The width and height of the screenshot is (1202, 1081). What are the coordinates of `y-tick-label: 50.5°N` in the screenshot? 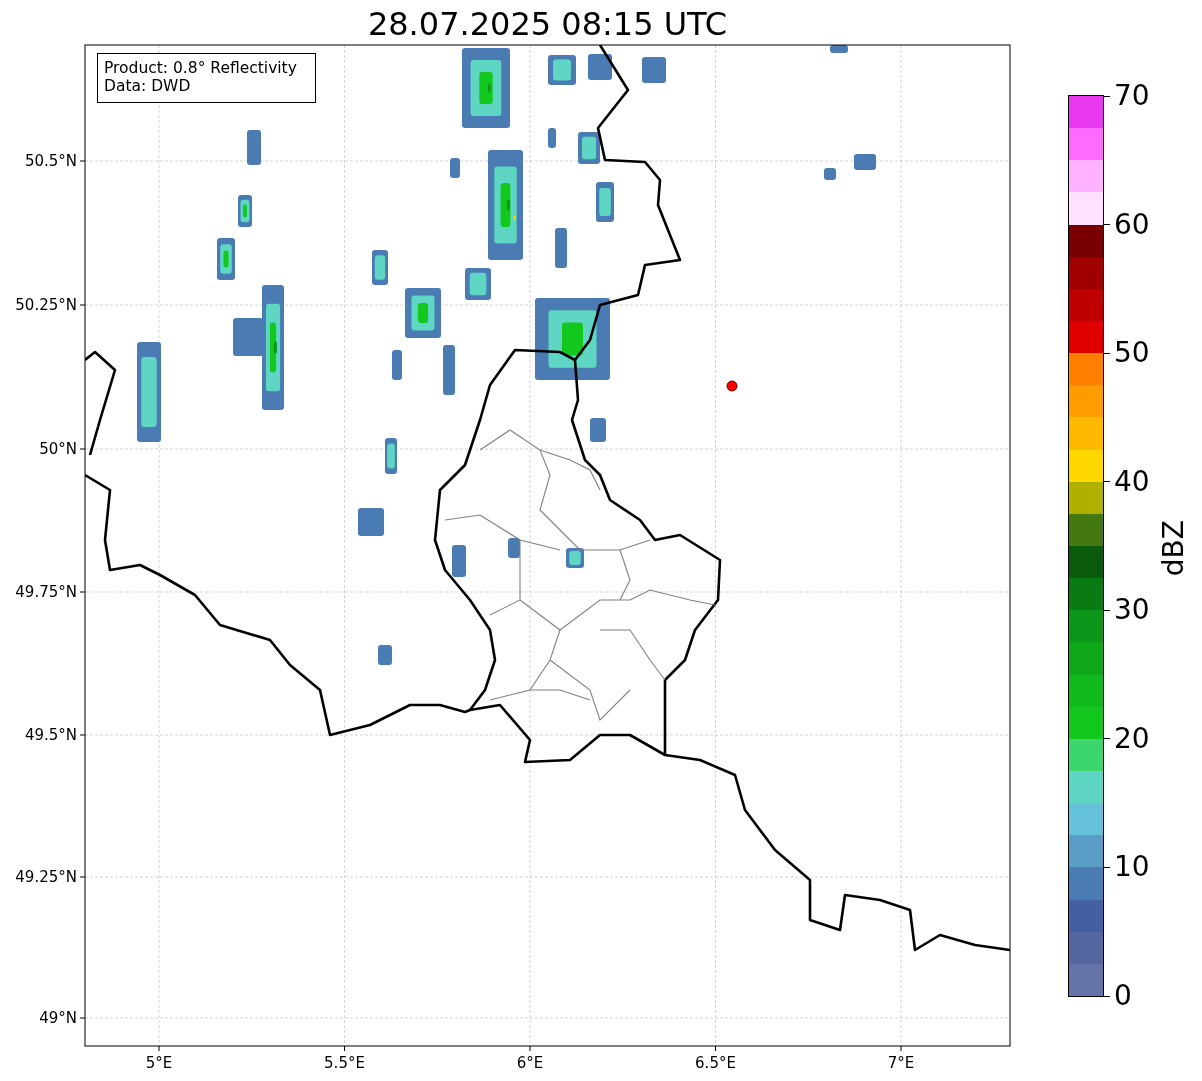 It's located at (50, 161).